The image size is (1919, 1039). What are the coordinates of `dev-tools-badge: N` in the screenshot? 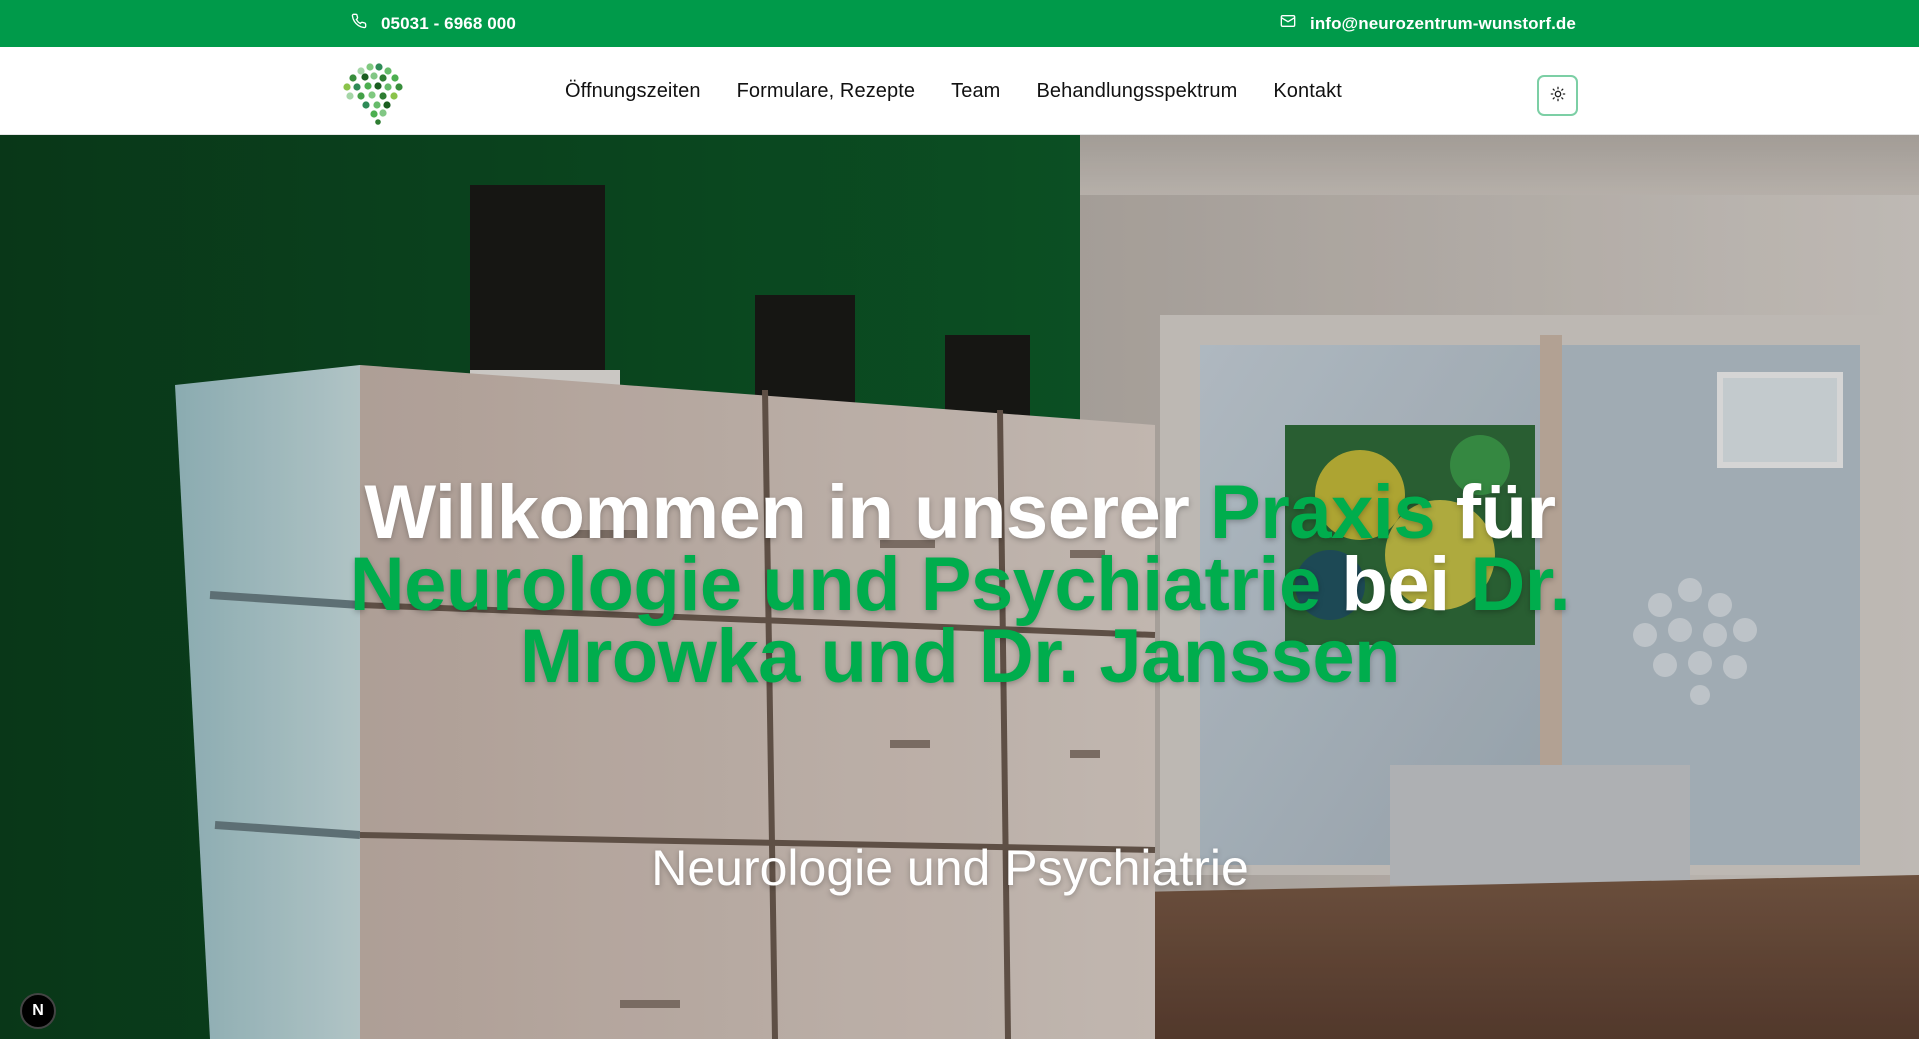 It's located at (38, 1011).